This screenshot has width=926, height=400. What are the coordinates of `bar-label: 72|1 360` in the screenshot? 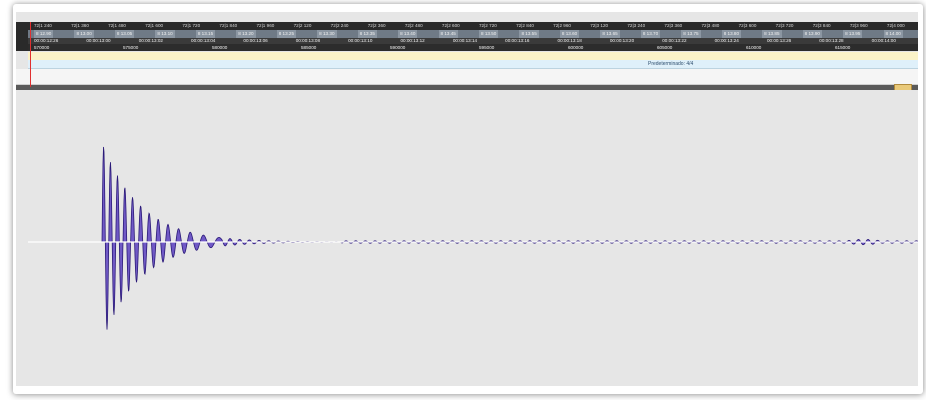 It's located at (80, 25).